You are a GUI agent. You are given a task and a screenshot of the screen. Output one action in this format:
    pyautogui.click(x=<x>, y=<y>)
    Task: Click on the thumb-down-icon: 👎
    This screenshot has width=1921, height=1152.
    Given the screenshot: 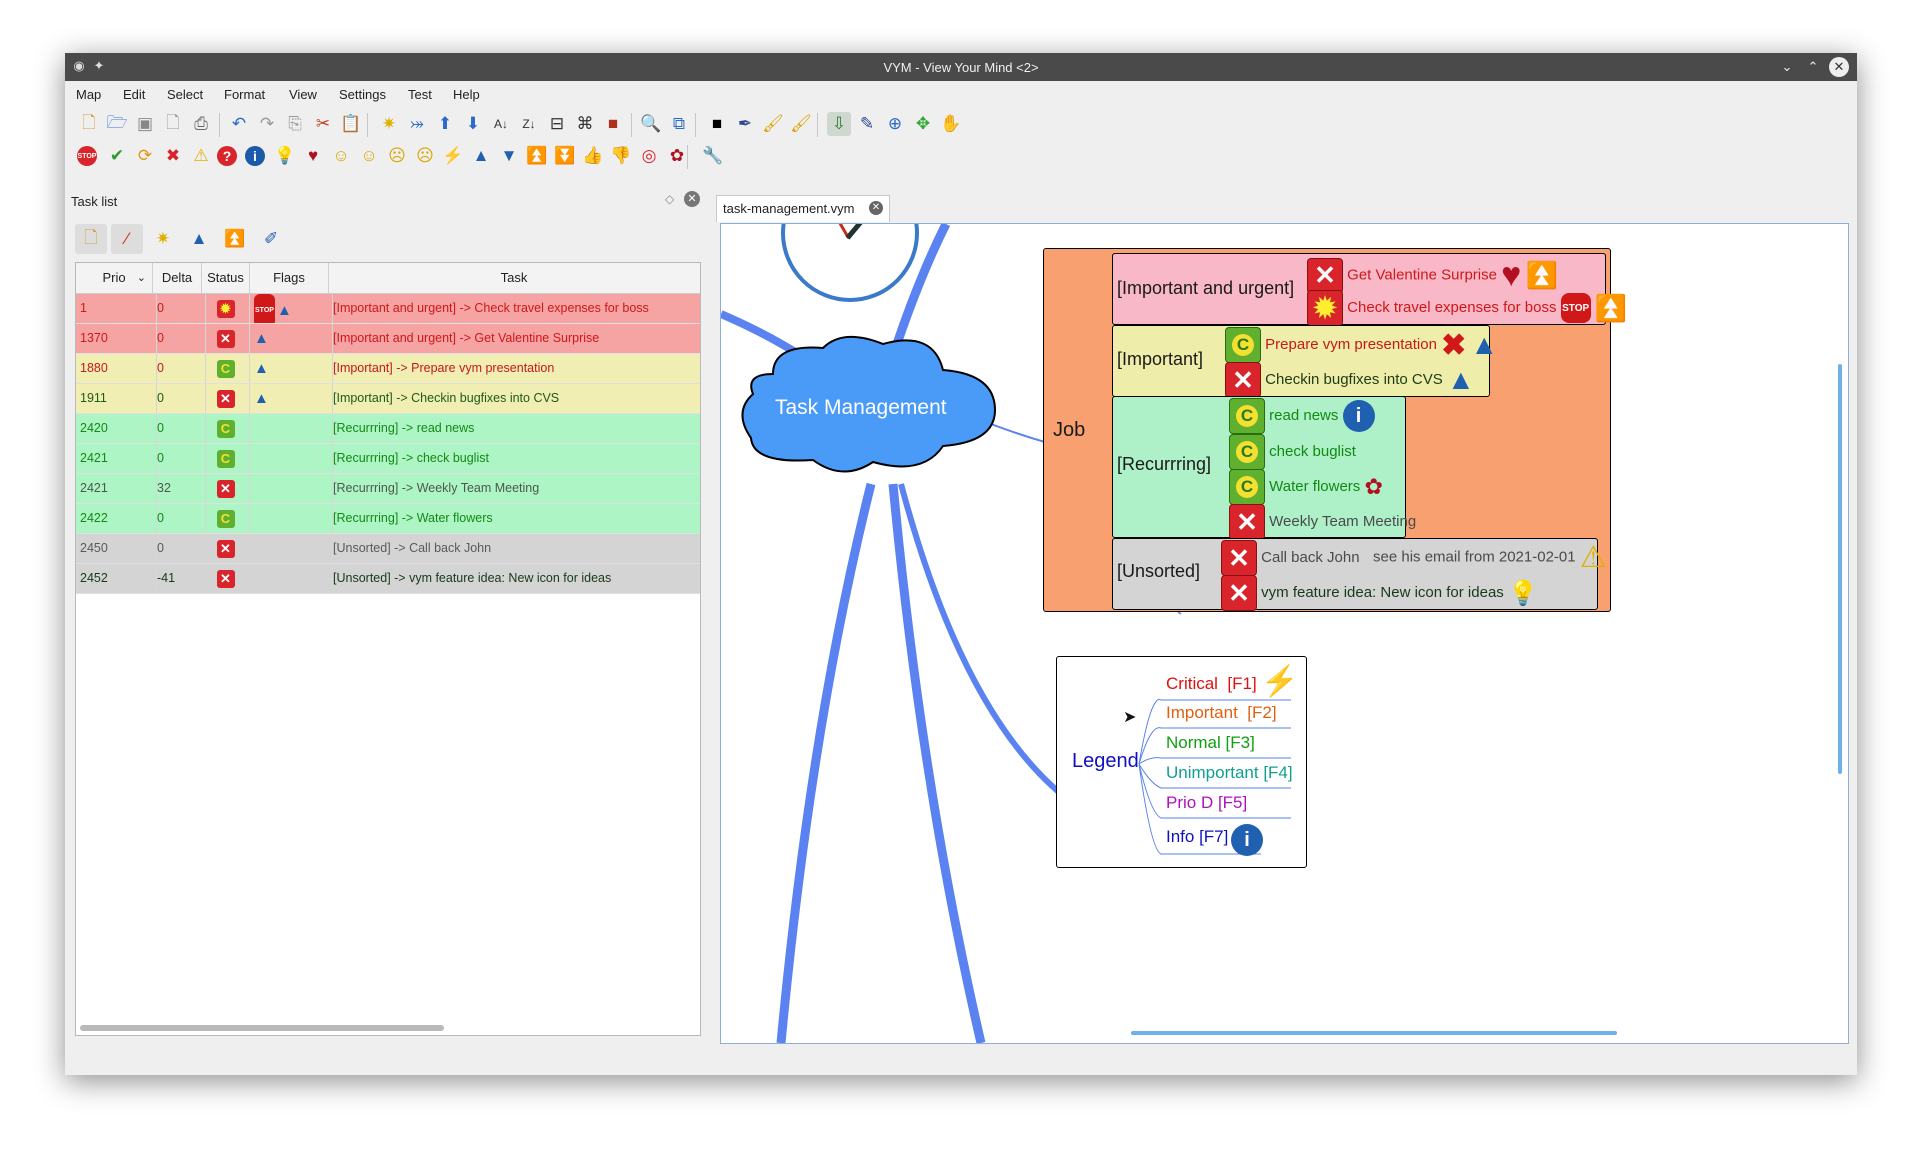 What is the action you would take?
    pyautogui.click(x=621, y=156)
    